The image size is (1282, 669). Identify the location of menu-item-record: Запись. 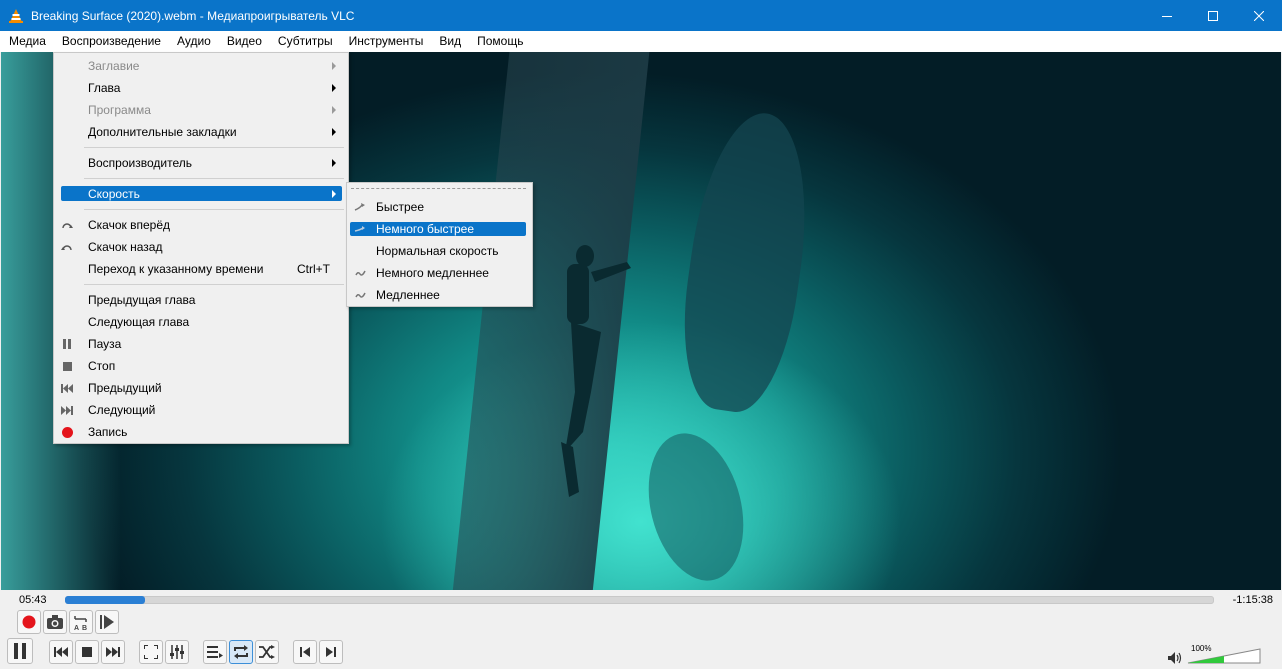
(201, 432).